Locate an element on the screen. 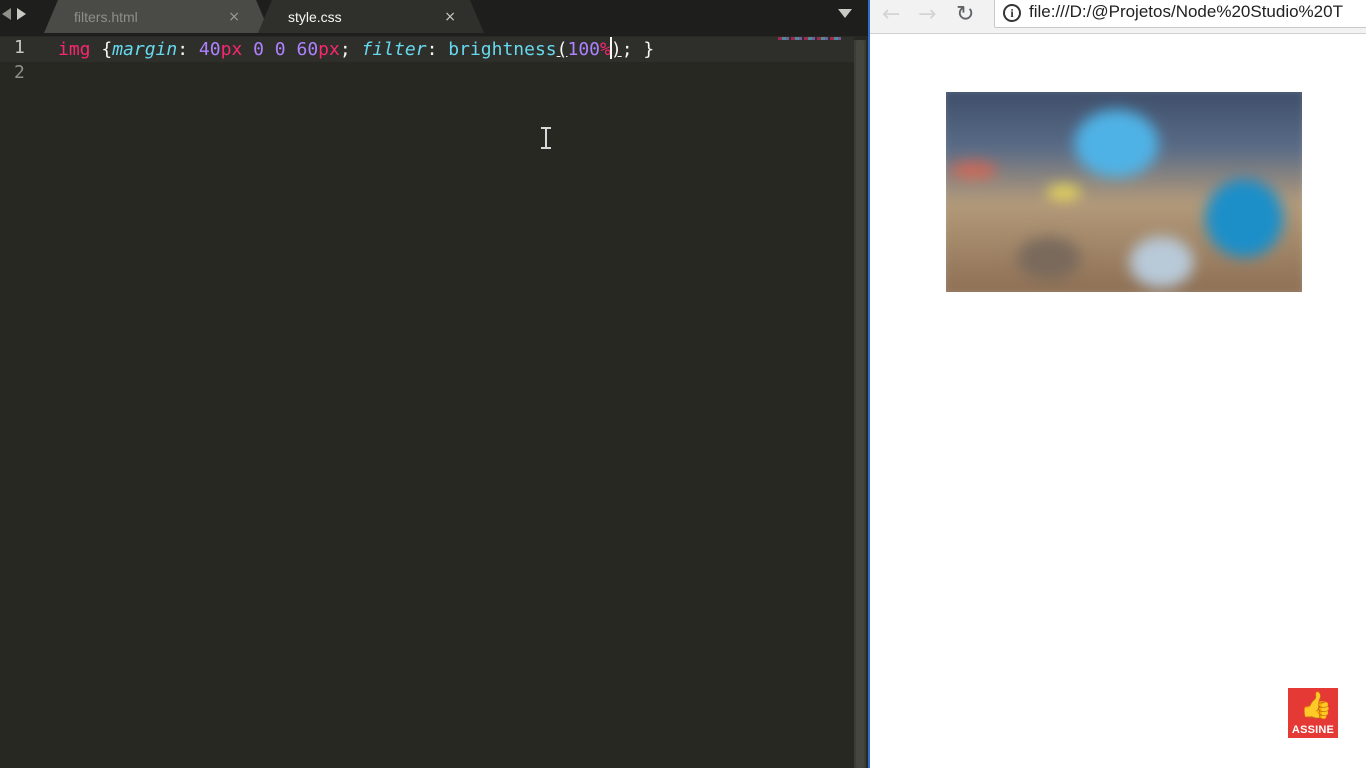 The width and height of the screenshot is (1366, 768). tab-nav-arrows is located at coordinates (18, 14).